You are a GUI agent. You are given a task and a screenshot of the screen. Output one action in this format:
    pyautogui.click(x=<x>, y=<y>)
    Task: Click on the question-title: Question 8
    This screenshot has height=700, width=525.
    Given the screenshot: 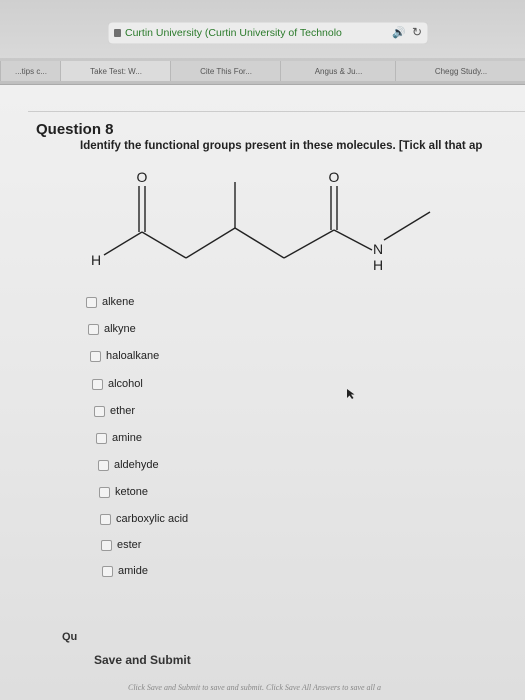 What is the action you would take?
    pyautogui.click(x=75, y=129)
    